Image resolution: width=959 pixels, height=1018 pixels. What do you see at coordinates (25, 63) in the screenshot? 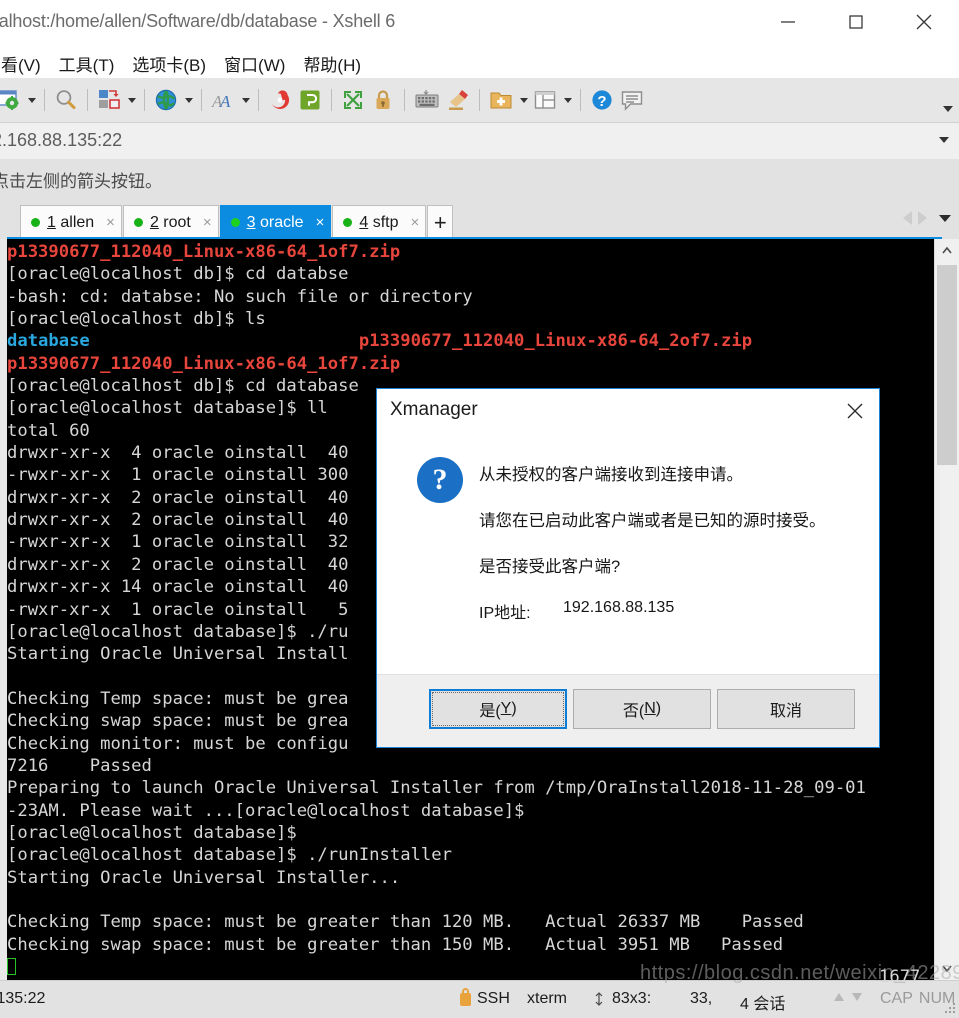
I see `menu-item-view: 看(V)` at bounding box center [25, 63].